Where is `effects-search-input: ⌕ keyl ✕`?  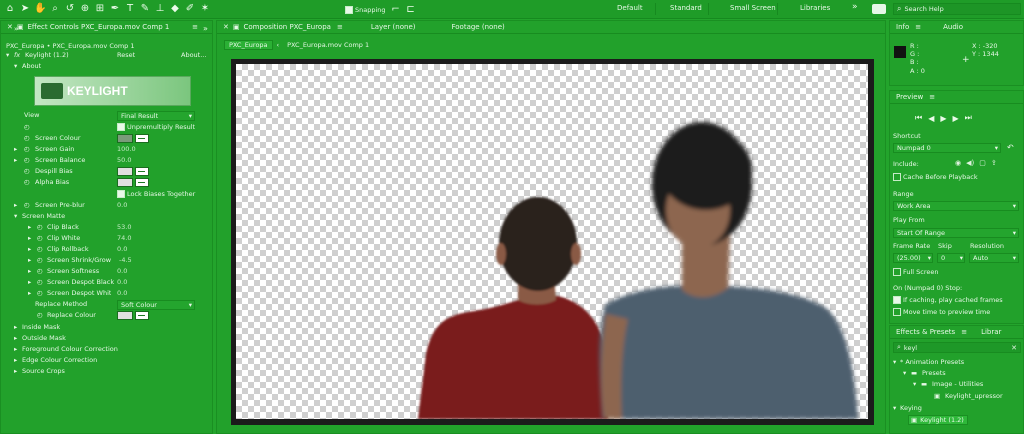
effects-search-input: ⌕ keyl ✕ is located at coordinates (957, 347).